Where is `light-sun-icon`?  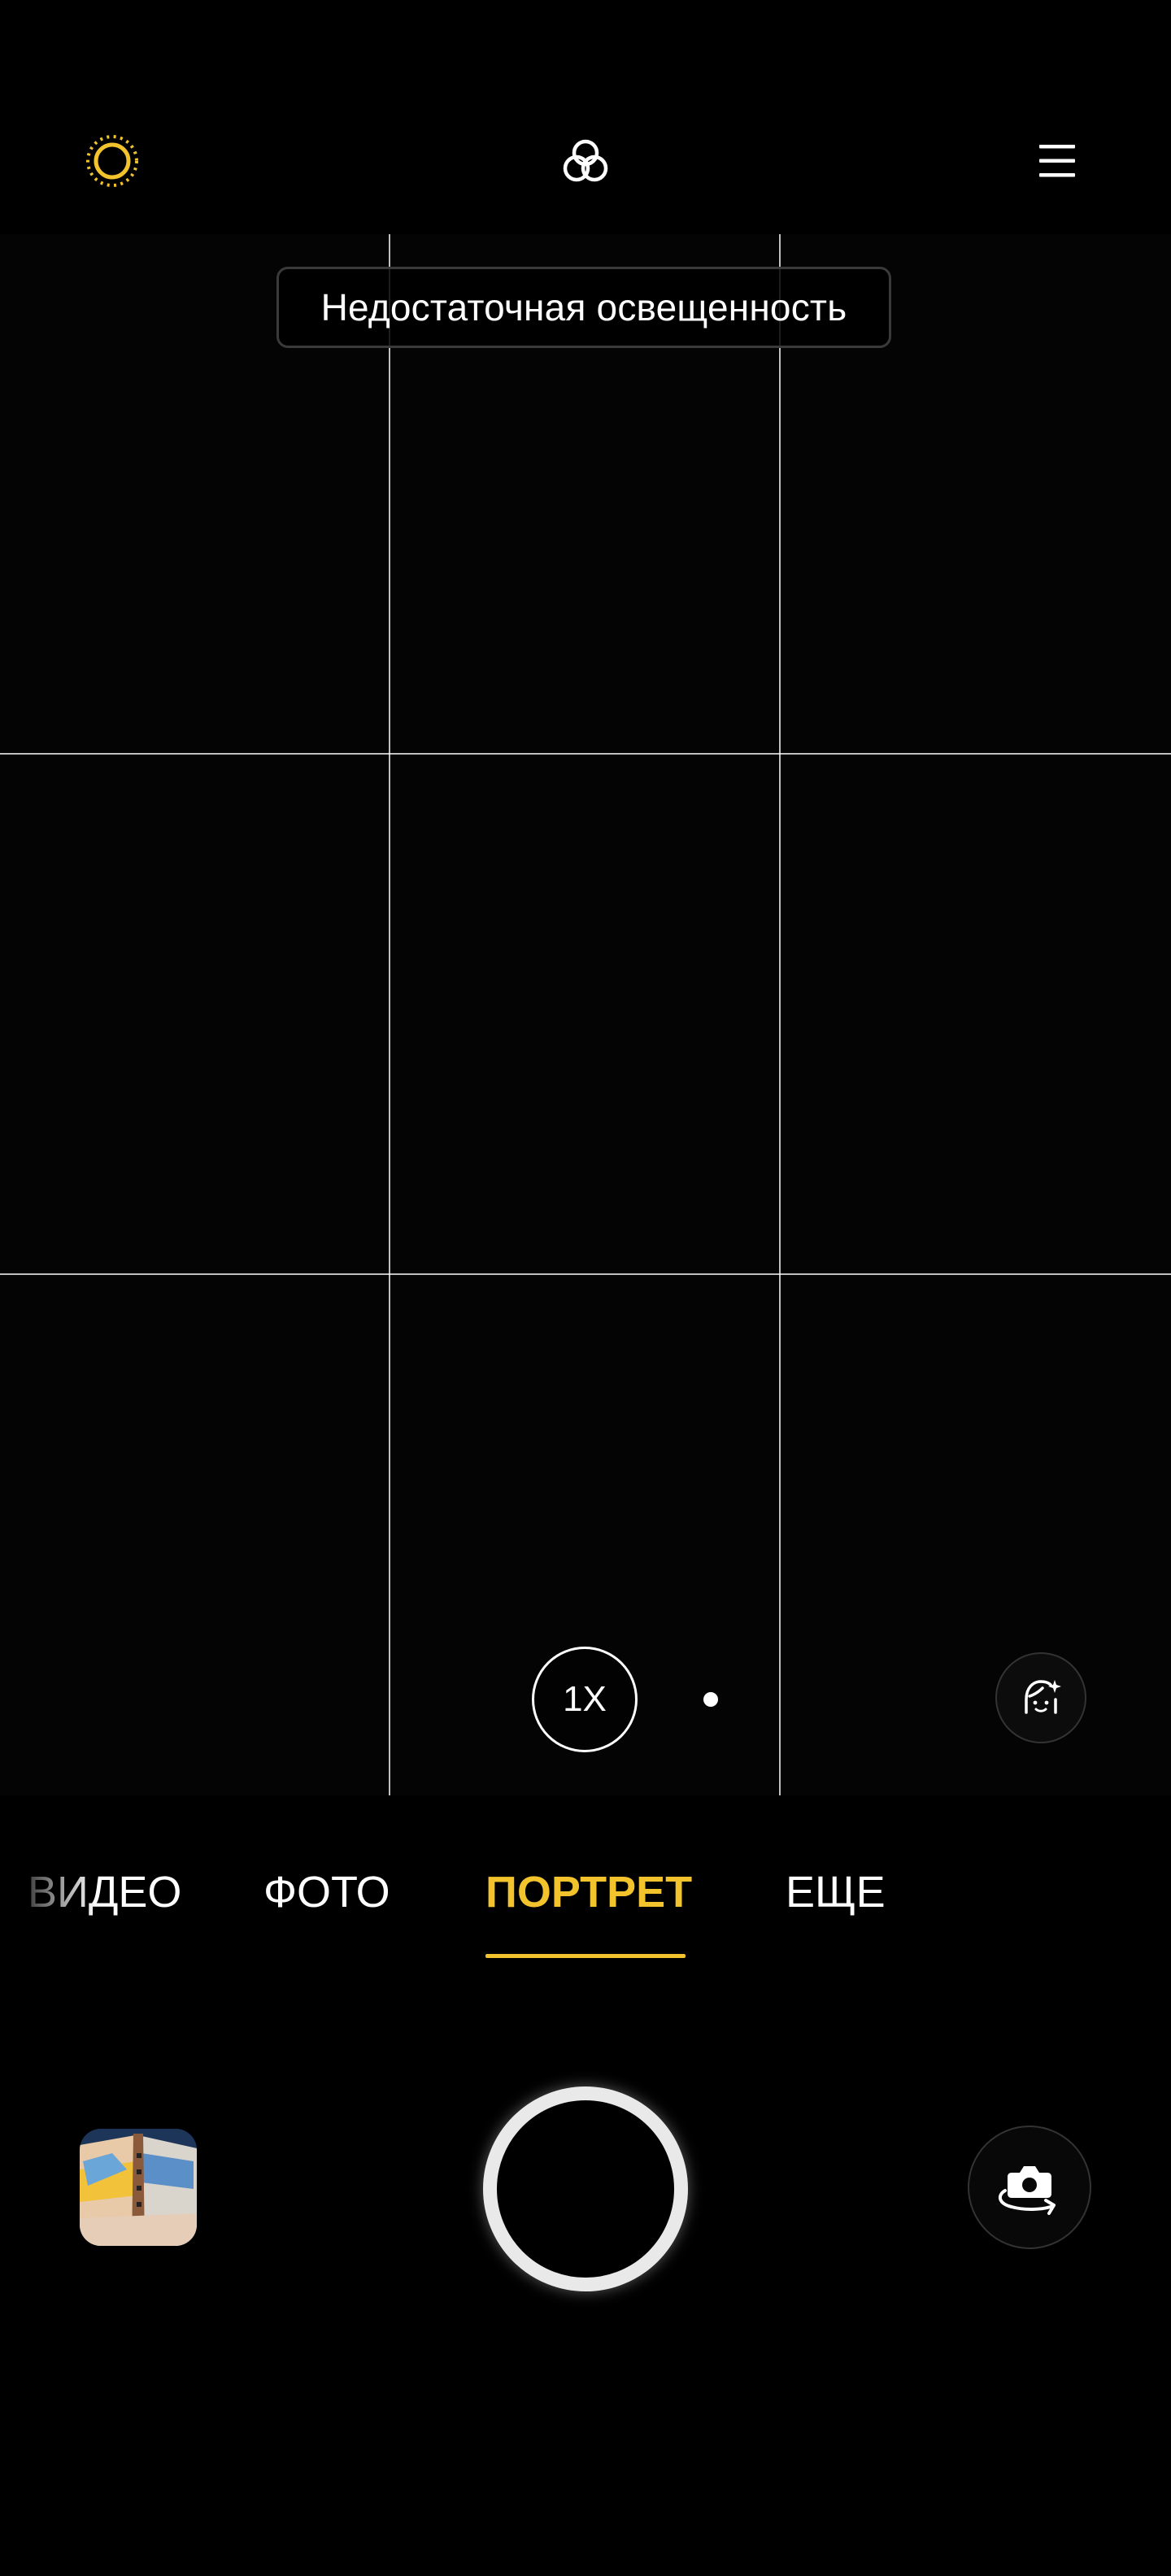
light-sun-icon is located at coordinates (113, 161).